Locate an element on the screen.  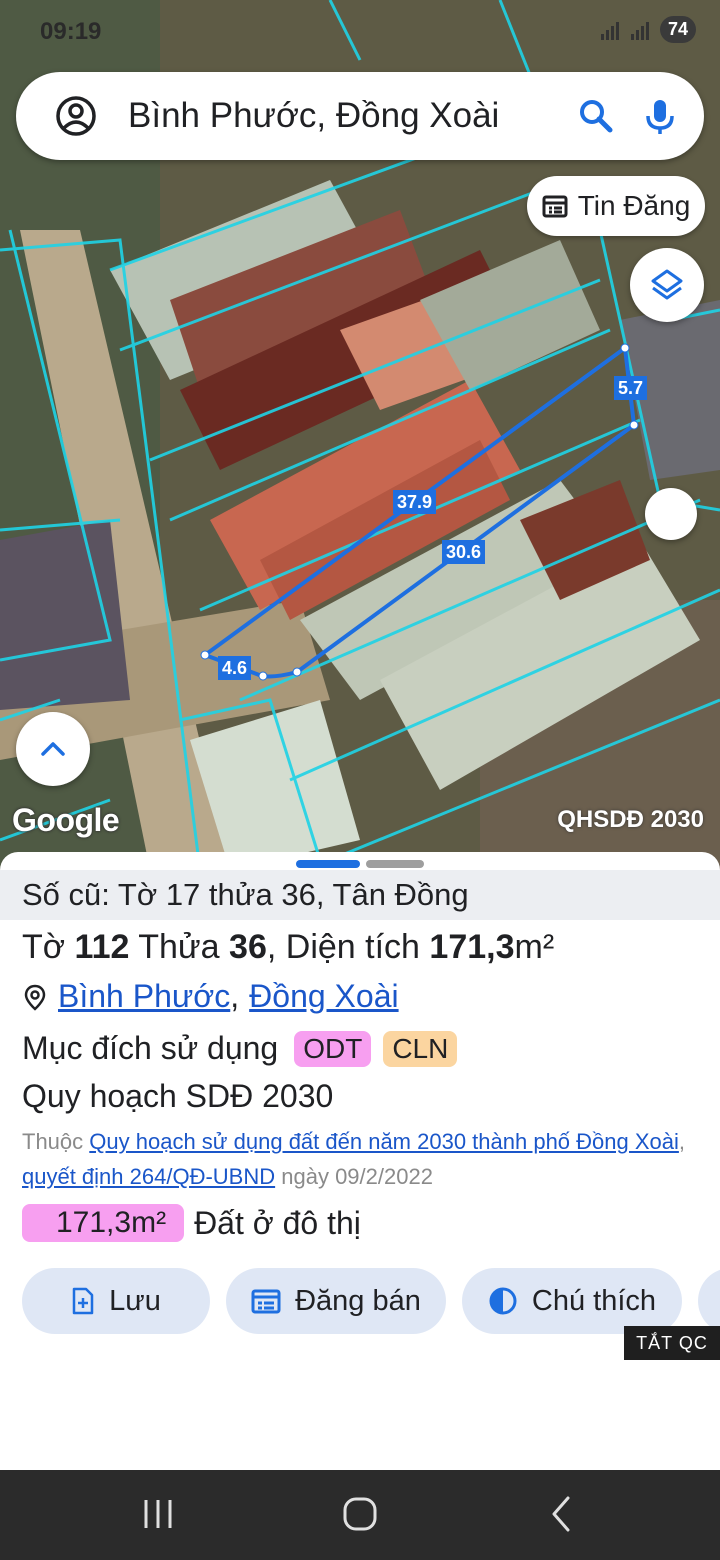
legend-button: Chú thích is located at coordinates (572, 1301).